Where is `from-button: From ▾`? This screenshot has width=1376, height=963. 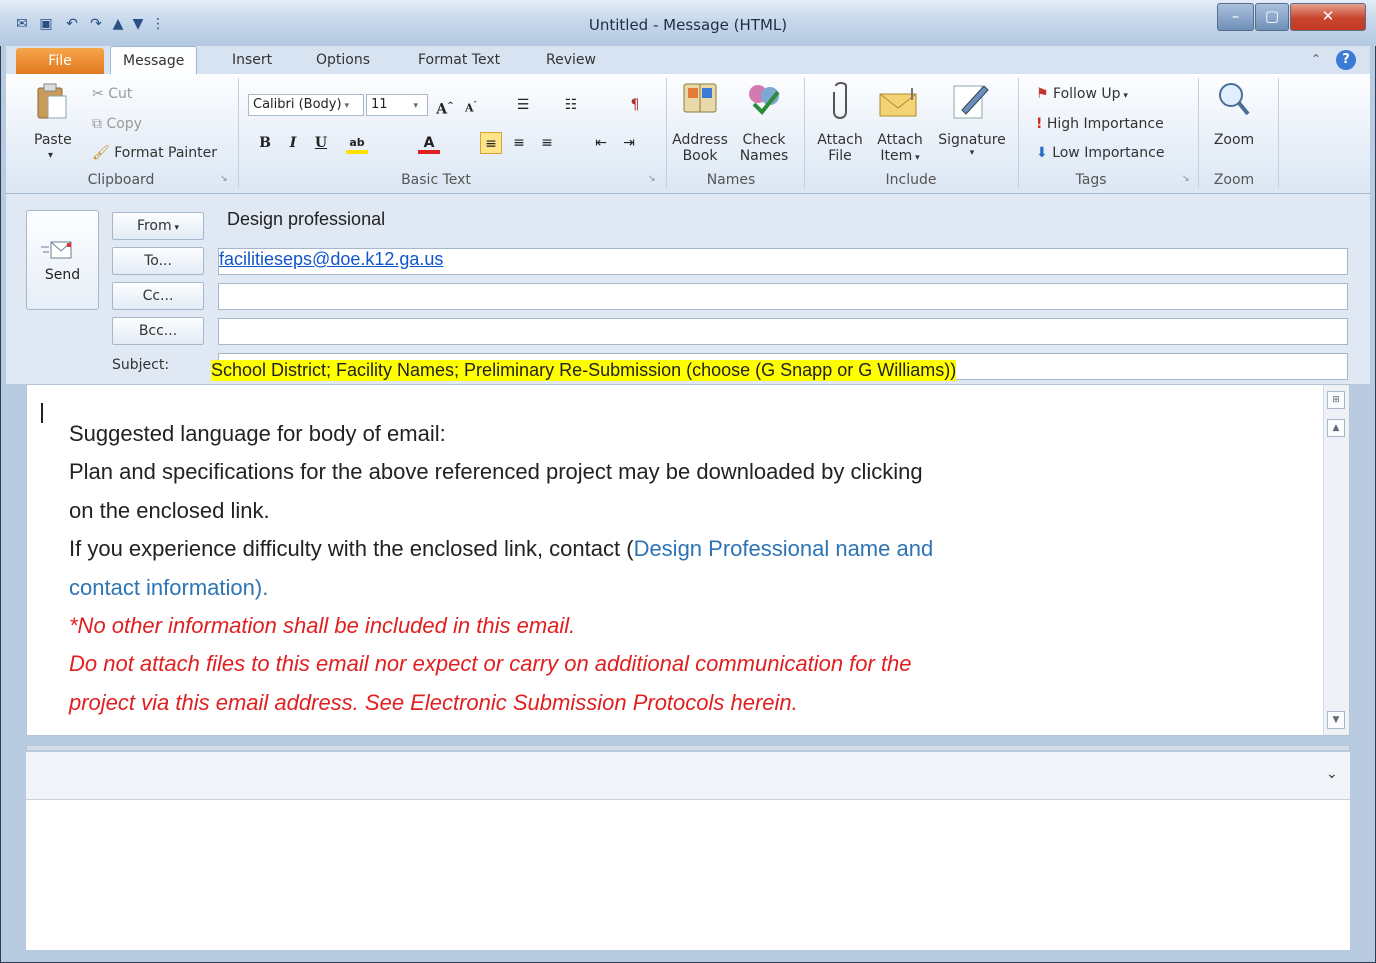 from-button: From ▾ is located at coordinates (158, 226).